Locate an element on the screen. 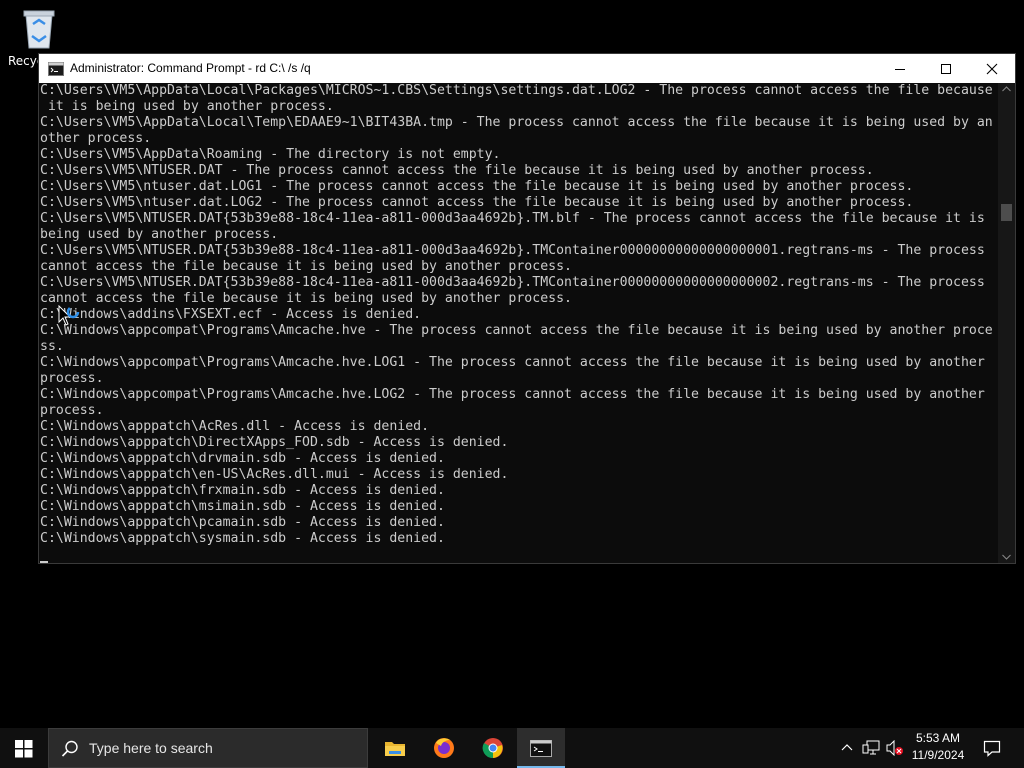  close-icon is located at coordinates (992, 69).